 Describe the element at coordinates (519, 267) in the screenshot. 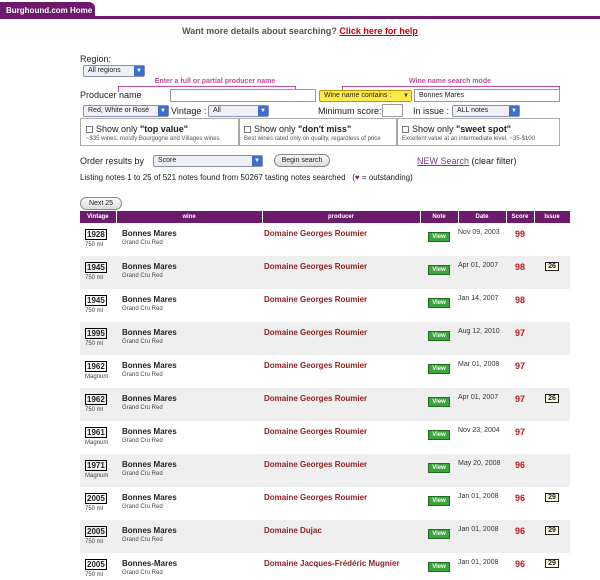

I see `score-value: 98` at that location.